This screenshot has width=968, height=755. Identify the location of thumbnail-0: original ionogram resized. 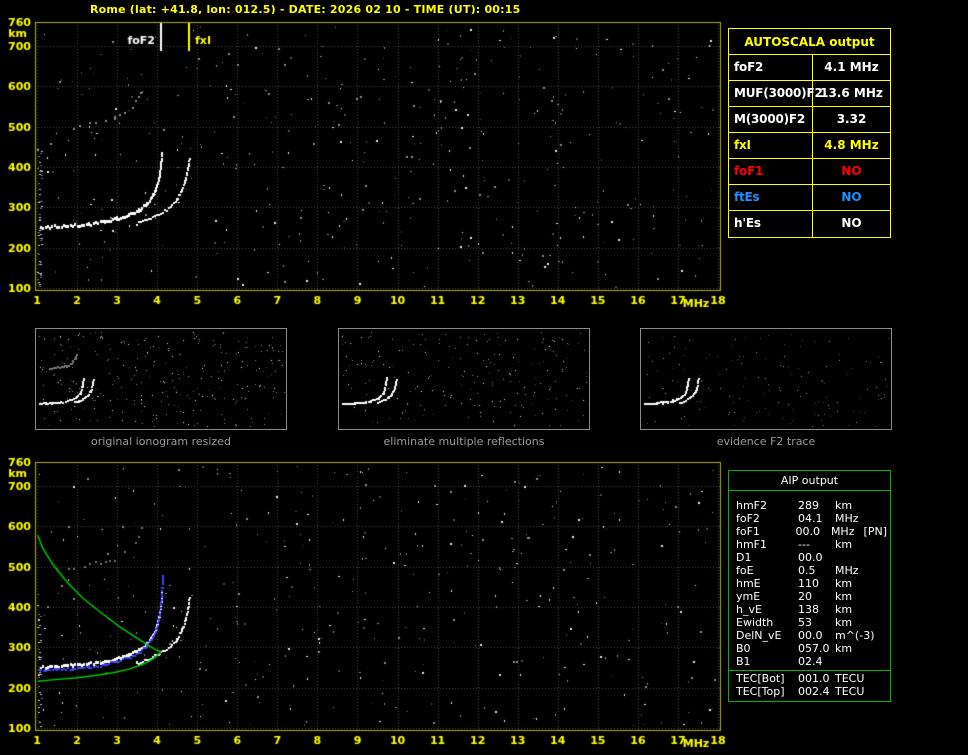
(161, 388).